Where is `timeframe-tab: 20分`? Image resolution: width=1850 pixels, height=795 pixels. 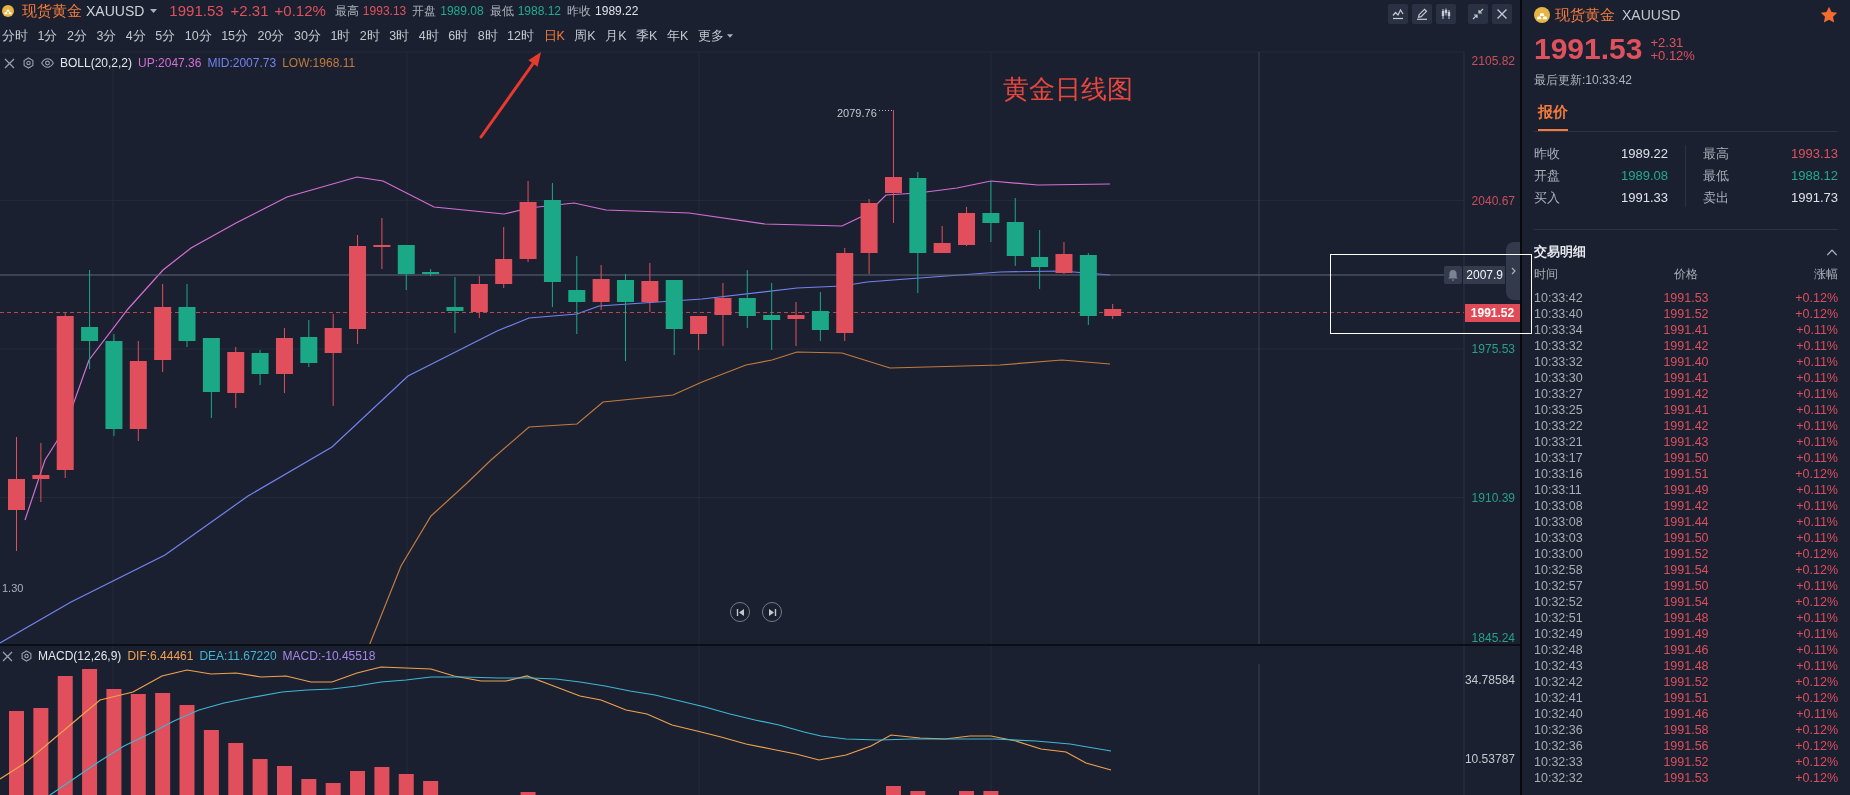 timeframe-tab: 20分 is located at coordinates (271, 36).